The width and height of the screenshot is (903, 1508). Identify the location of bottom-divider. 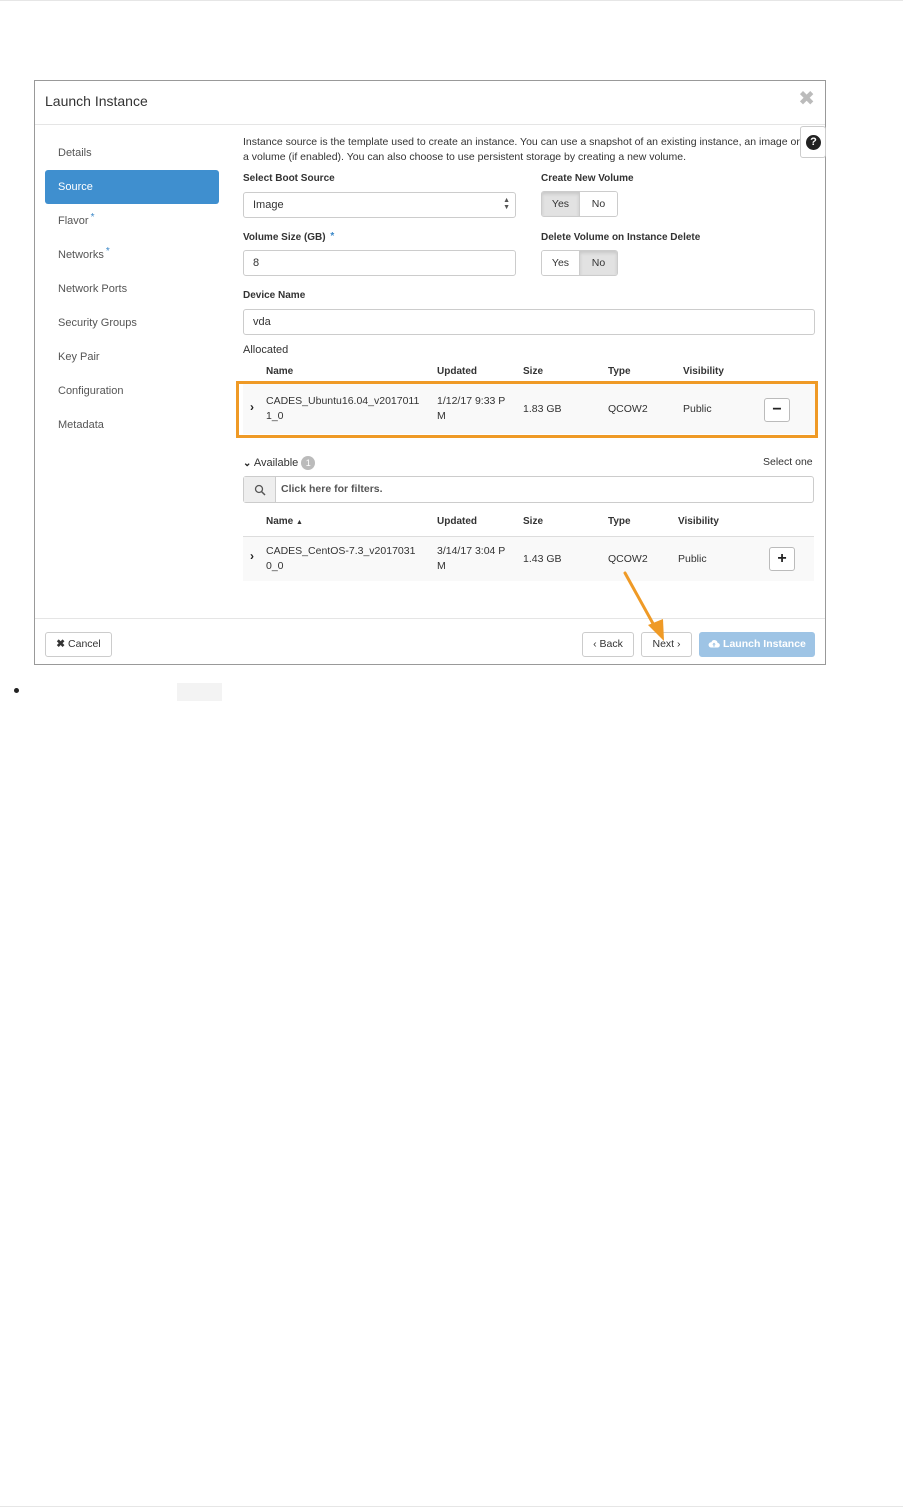
(451, 1506).